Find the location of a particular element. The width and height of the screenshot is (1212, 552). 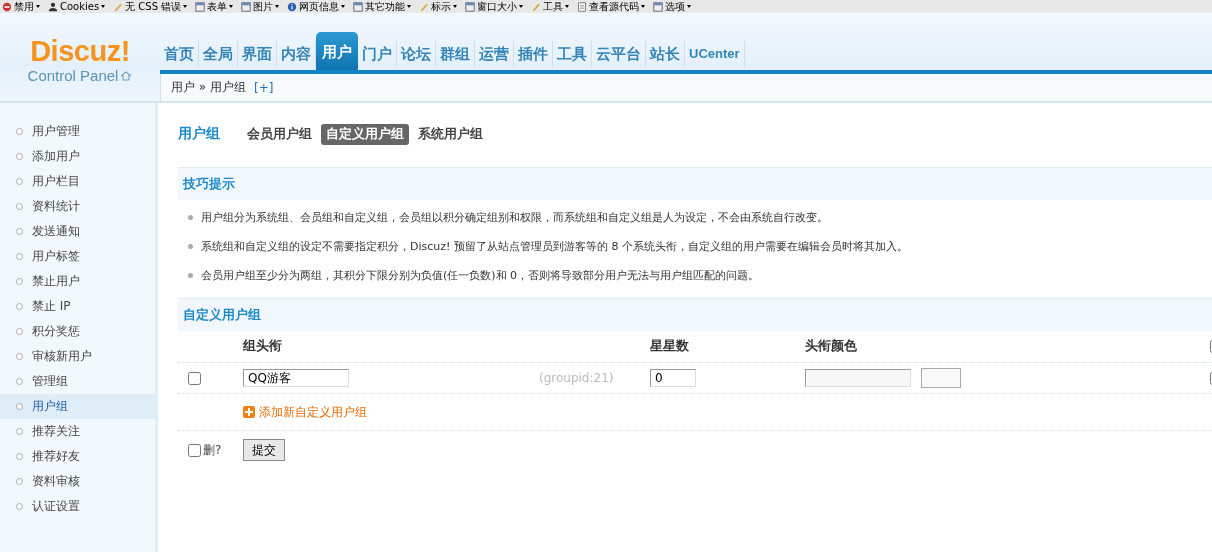

stop-icon is located at coordinates (7, 6).